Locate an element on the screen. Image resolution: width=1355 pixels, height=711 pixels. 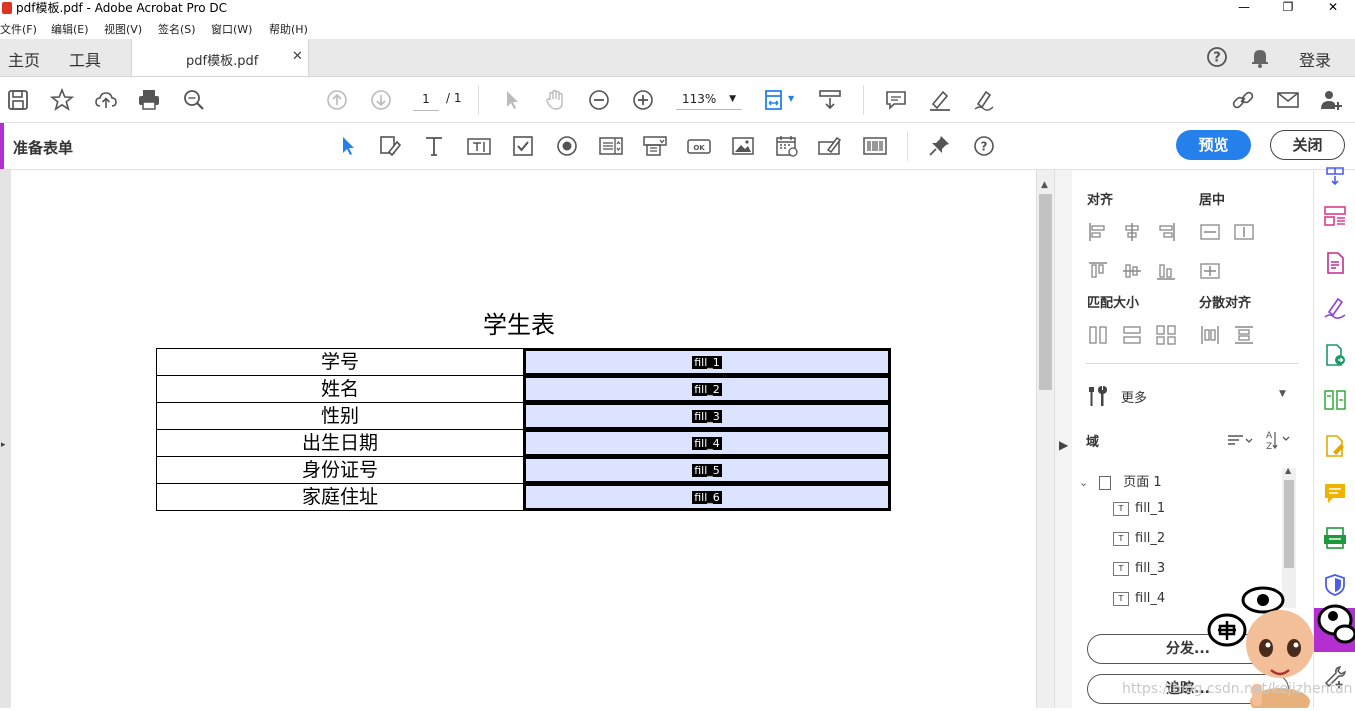
match-width-icon is located at coordinates (1132, 335).